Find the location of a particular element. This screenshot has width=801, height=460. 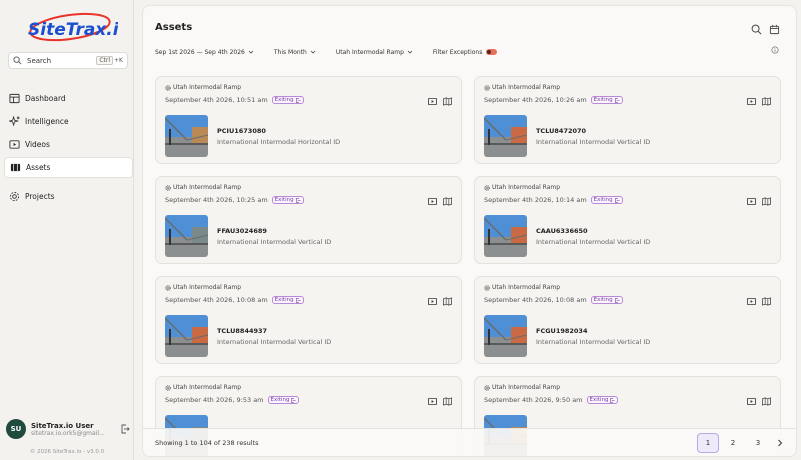

card-datetime-label: September 4th 2026, 10:25 am is located at coordinates (216, 200).